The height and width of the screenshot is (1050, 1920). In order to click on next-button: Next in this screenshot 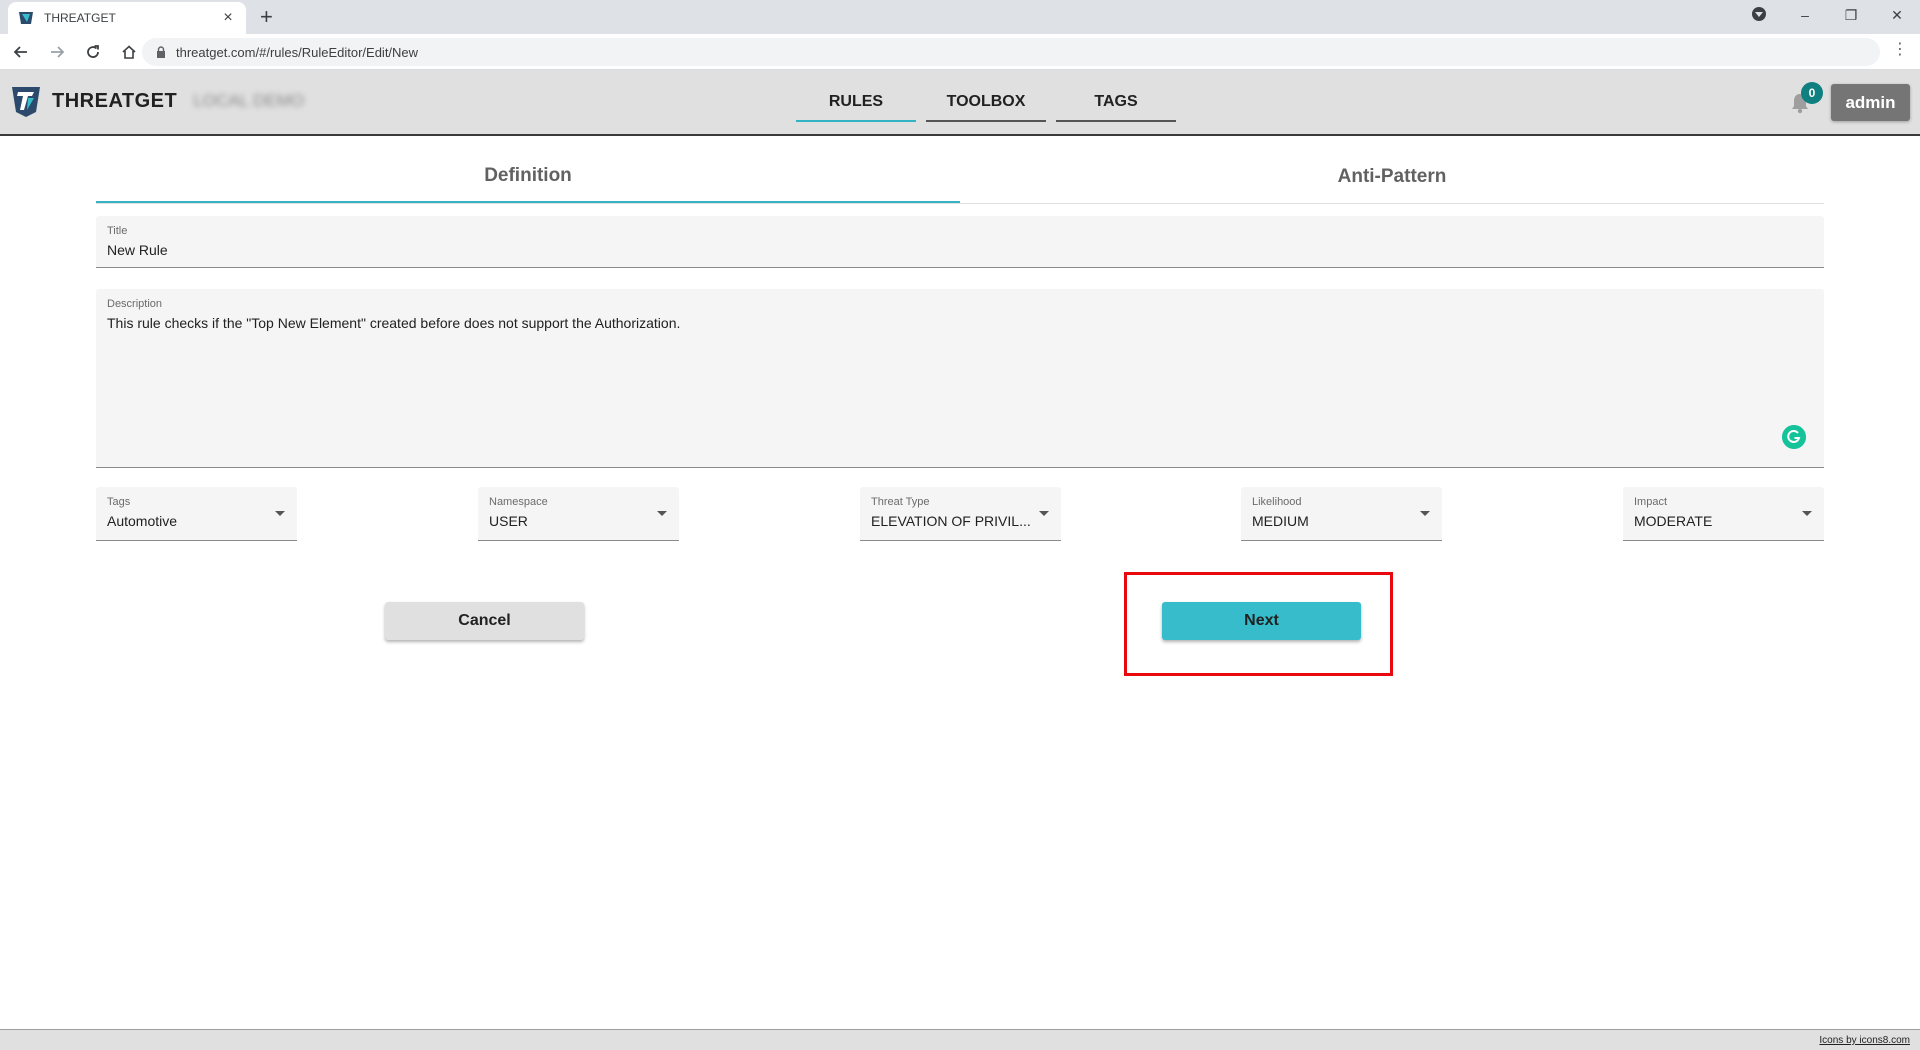, I will do `click(1261, 621)`.